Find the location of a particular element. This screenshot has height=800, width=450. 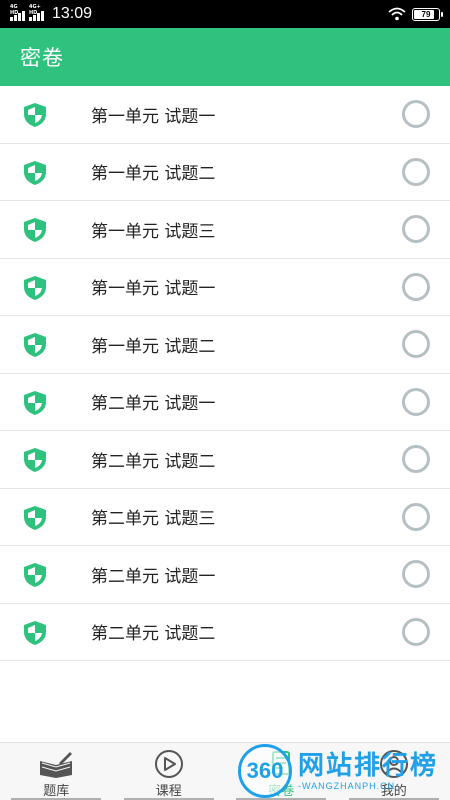

play-circle-icon is located at coordinates (168, 764).